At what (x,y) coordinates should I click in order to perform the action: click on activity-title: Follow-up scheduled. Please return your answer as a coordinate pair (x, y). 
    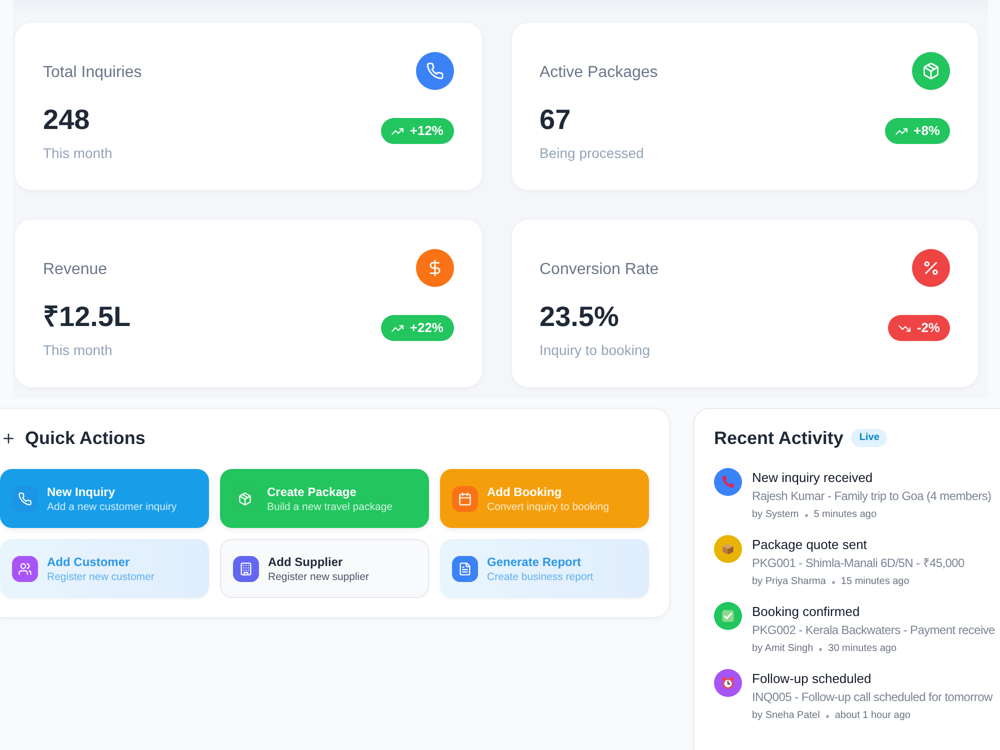
    Looking at the image, I should click on (812, 679).